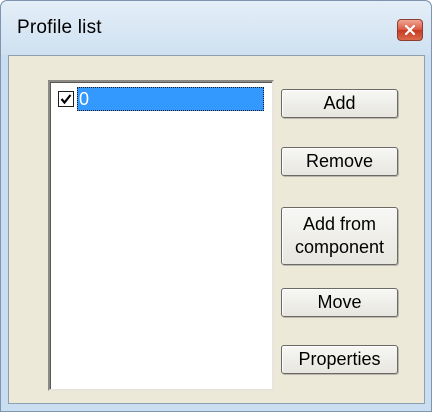 This screenshot has height=412, width=432. I want to click on close-x-icon, so click(410, 30).